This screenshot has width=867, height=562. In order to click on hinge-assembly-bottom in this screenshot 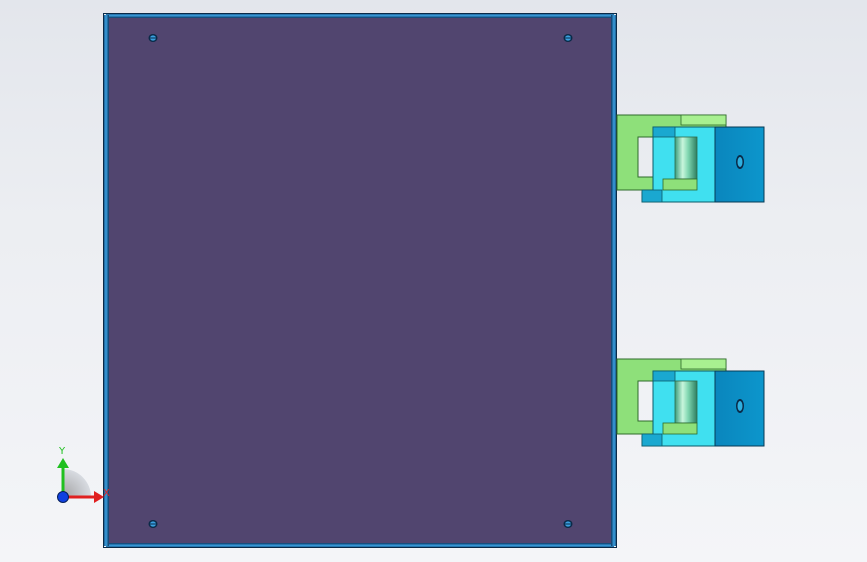, I will do `click(690, 402)`.